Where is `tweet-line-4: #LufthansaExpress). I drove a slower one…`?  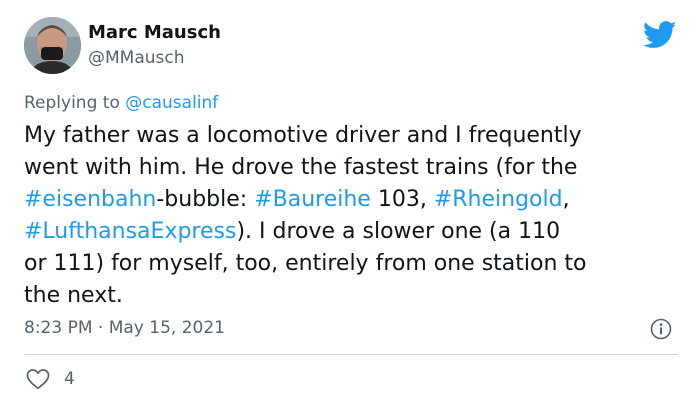 tweet-line-4: #LufthansaExpress). I drove a slower one… is located at coordinates (354, 232).